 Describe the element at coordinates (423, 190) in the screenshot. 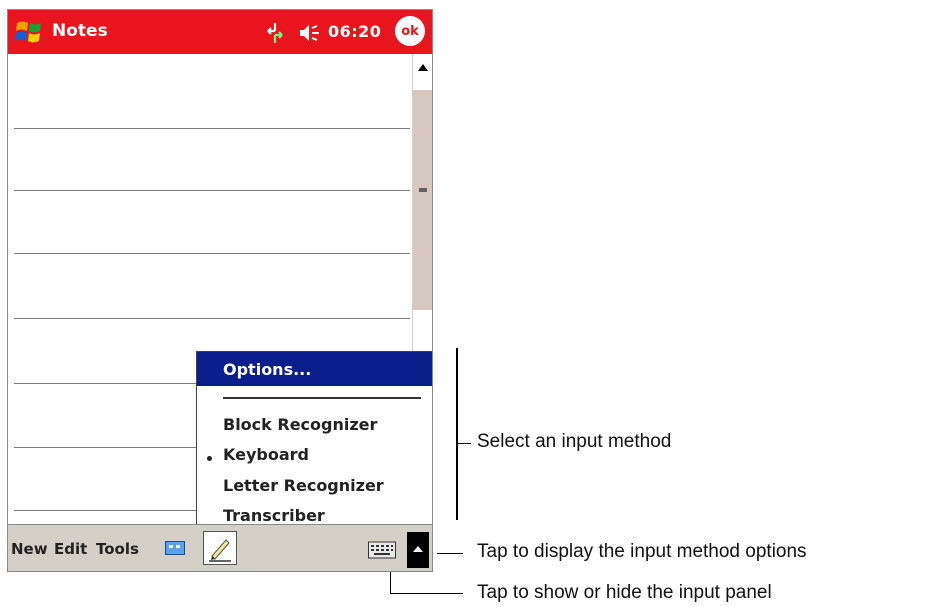

I see `scroll-grip` at that location.